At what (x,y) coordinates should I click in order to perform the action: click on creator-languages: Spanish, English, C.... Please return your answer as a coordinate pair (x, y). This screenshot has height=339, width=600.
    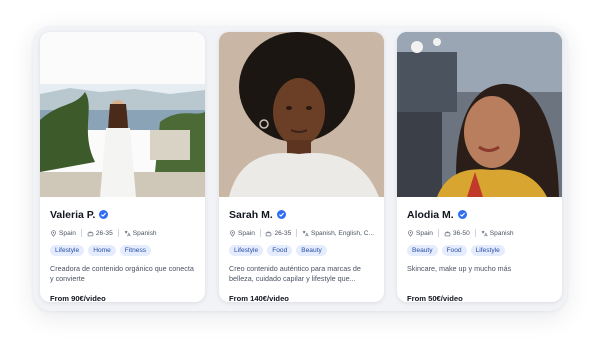
    Looking at the image, I should click on (342, 233).